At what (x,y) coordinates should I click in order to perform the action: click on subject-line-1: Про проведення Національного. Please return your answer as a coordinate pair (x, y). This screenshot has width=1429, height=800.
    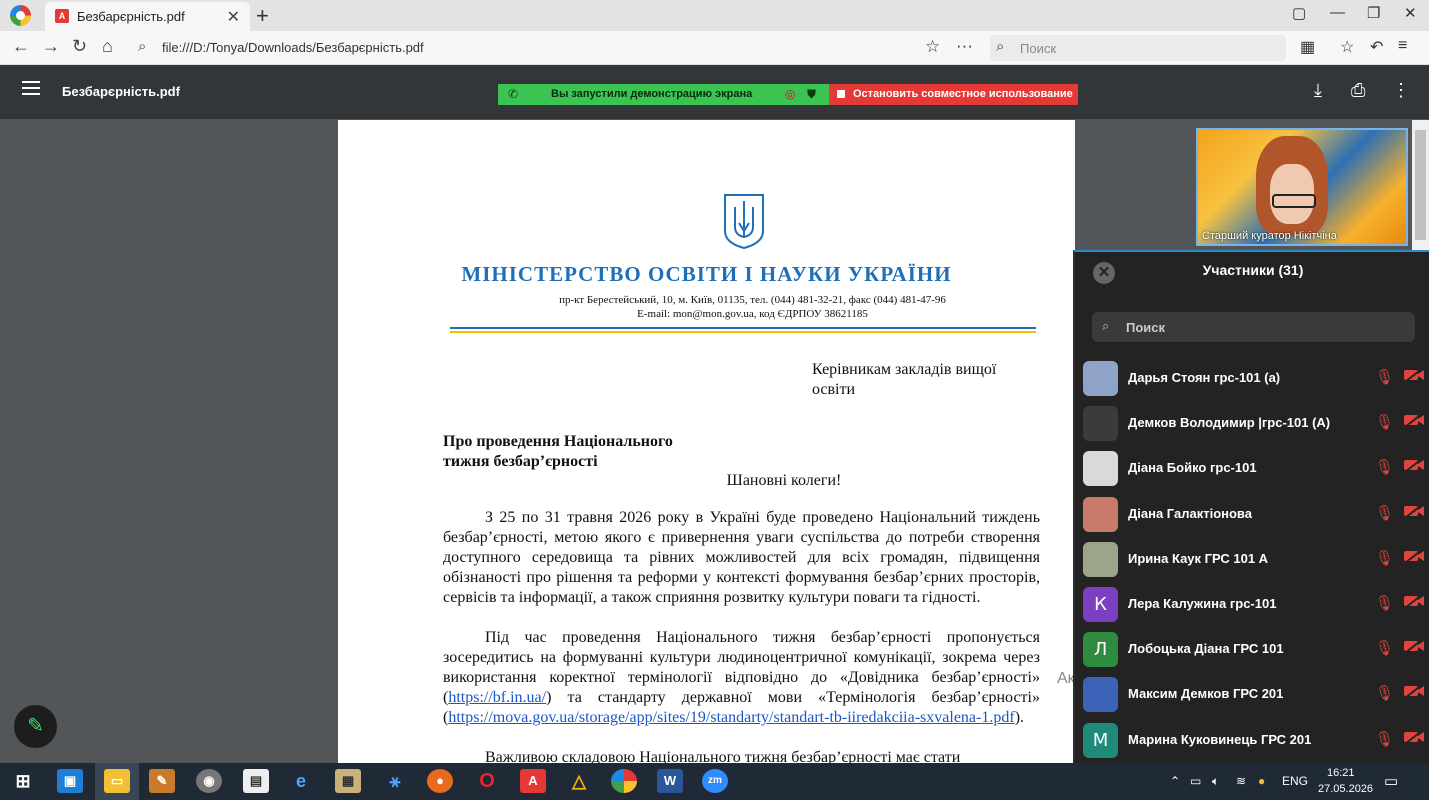
    Looking at the image, I should click on (558, 441).